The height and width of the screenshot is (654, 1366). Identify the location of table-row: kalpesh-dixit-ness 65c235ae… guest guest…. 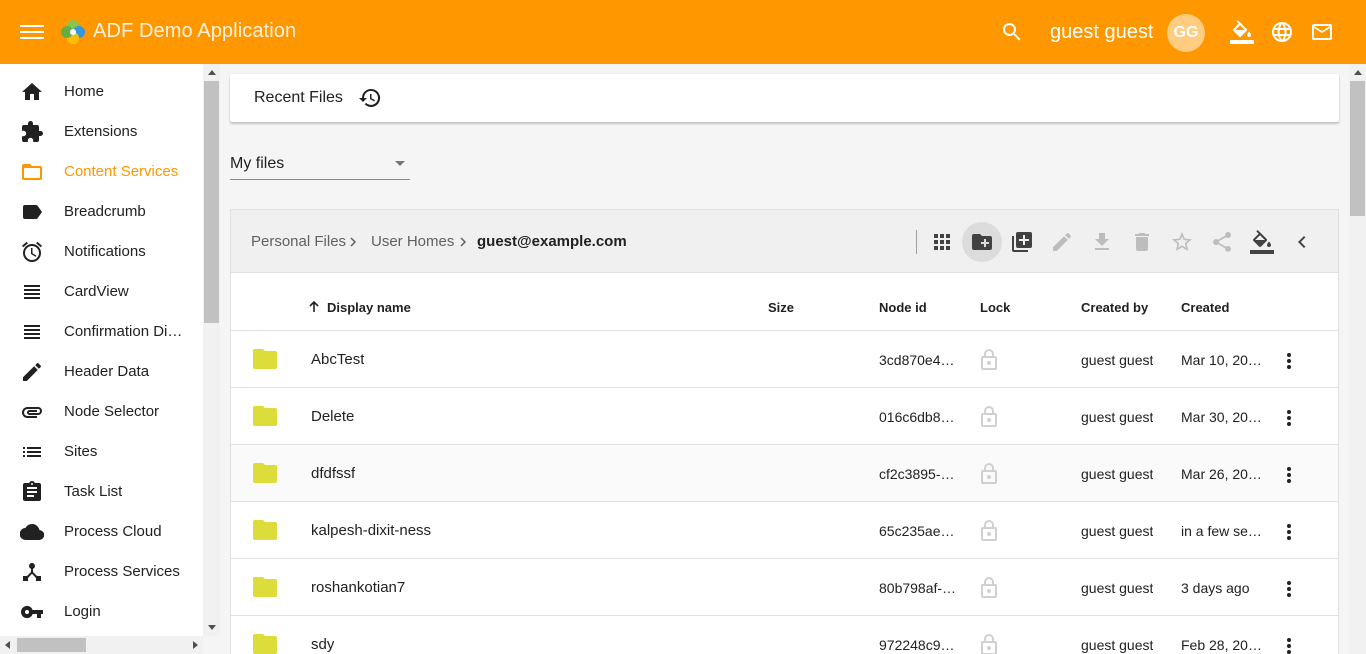
(784, 530).